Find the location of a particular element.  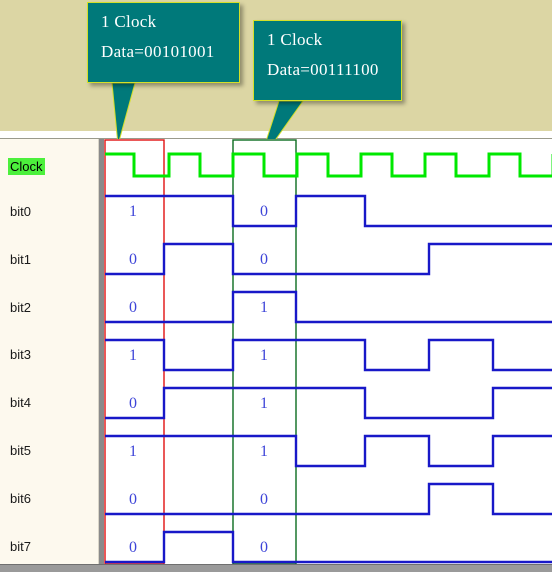

bit-value-bit3-green: 1 is located at coordinates (264, 355).